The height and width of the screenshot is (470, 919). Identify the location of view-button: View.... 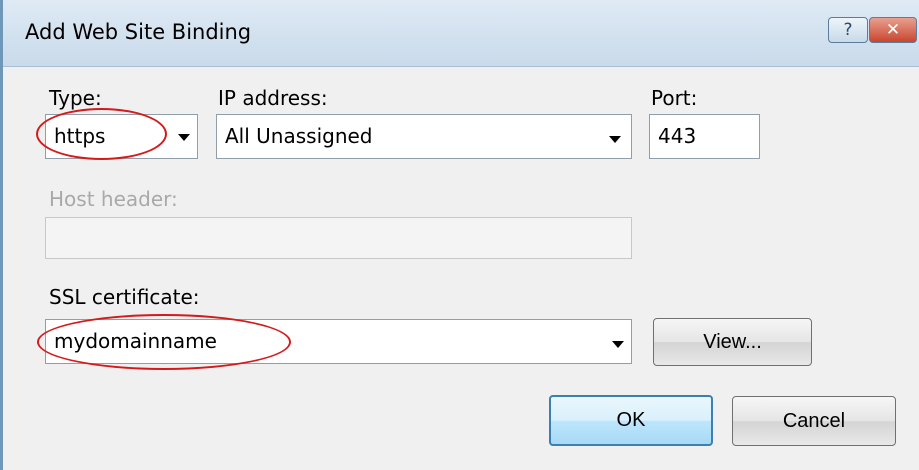
(732, 342).